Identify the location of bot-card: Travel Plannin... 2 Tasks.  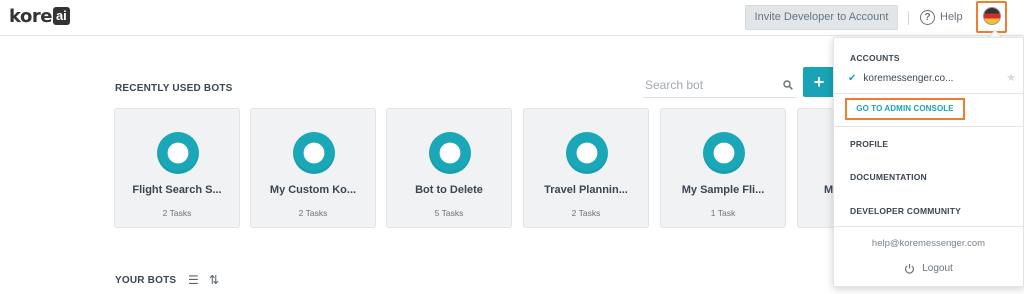
(586, 168).